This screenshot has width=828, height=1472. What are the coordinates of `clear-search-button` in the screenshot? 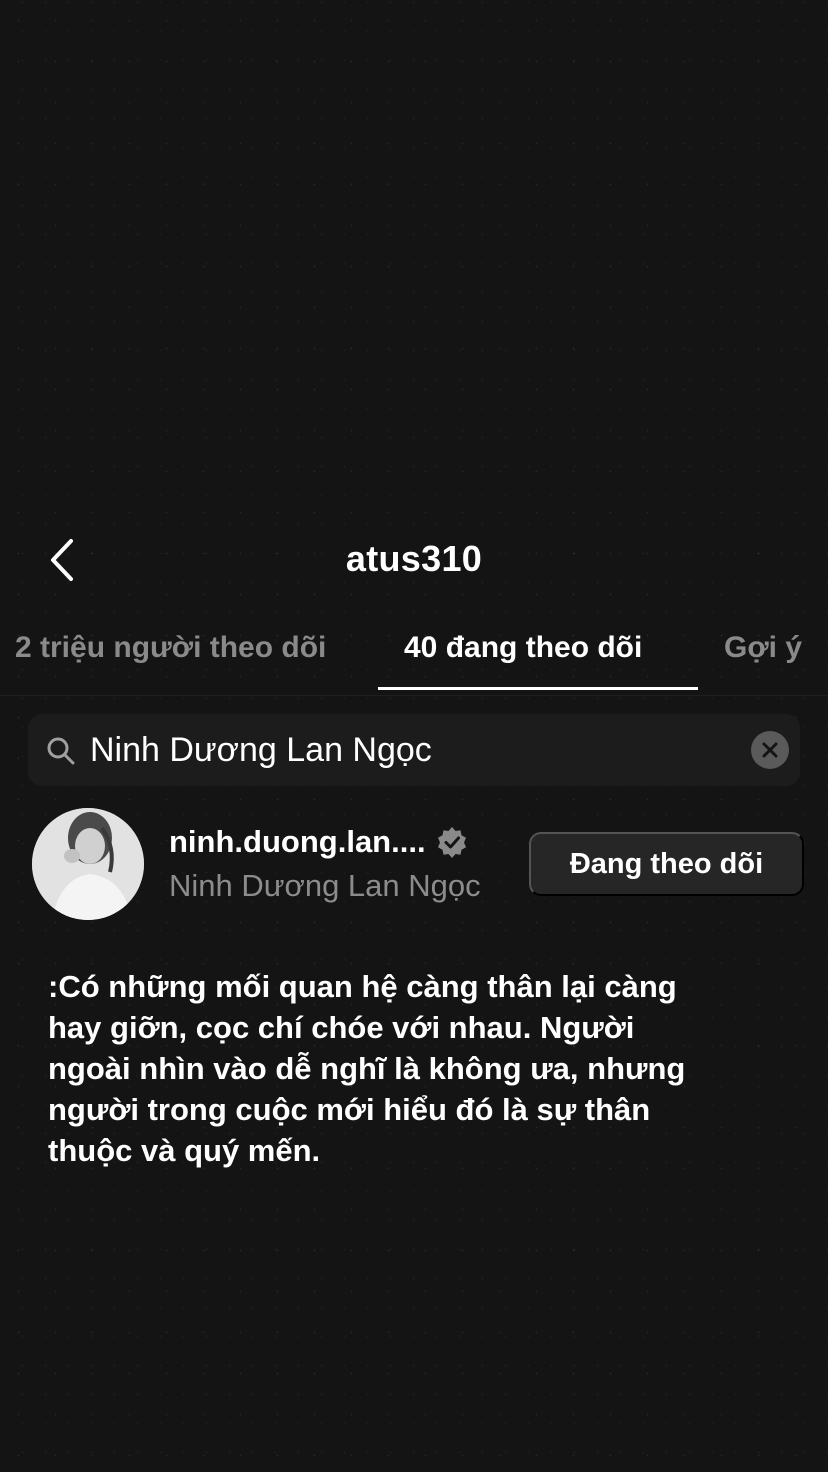 It's located at (770, 750).